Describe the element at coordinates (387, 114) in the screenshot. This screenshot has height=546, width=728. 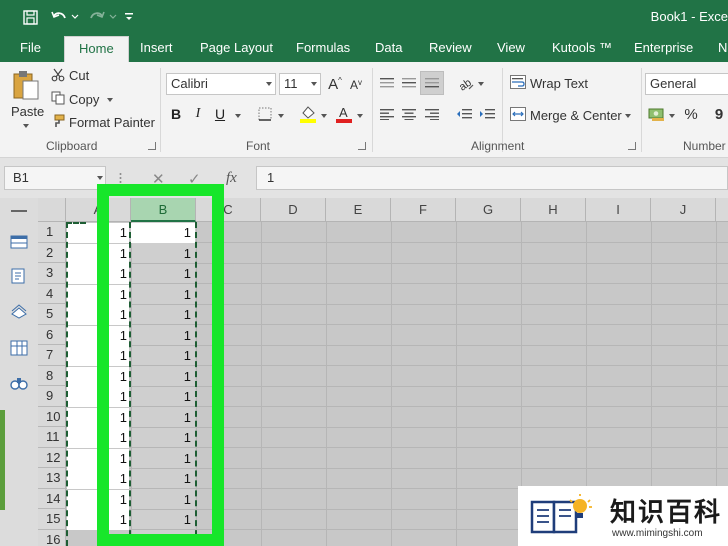
I see `align-left-icon` at that location.